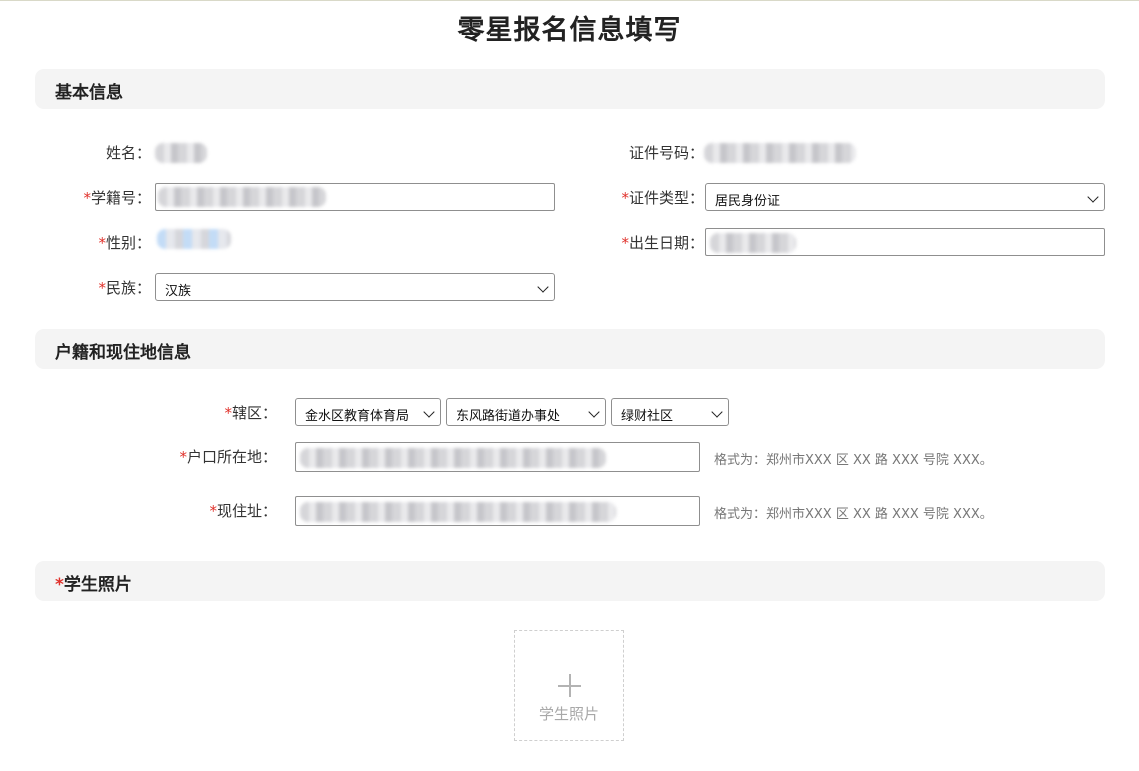 This screenshot has width=1139, height=771. I want to click on district-community-value: 绿财社区, so click(647, 416).